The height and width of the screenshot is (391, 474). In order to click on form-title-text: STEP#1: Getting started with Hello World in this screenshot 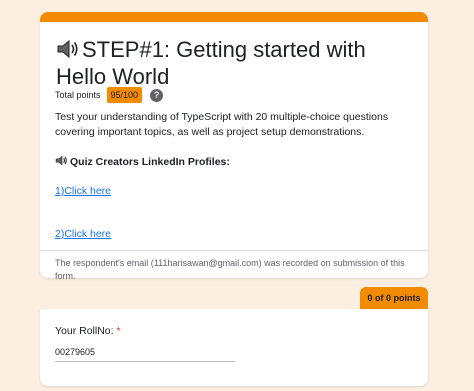, I will do `click(211, 63)`.